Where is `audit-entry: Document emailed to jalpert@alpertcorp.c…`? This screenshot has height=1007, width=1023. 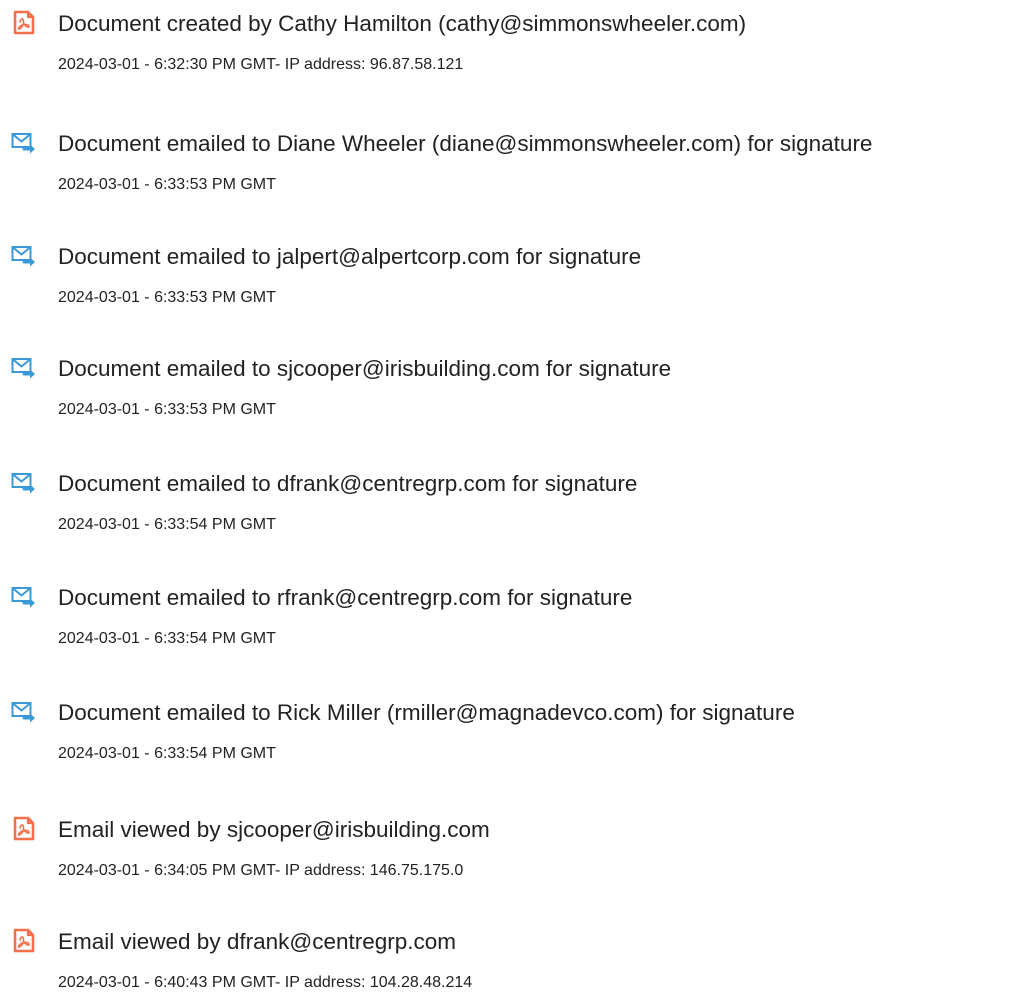
audit-entry: Document emailed to jalpert@alpertcorp.c… is located at coordinates (511, 282).